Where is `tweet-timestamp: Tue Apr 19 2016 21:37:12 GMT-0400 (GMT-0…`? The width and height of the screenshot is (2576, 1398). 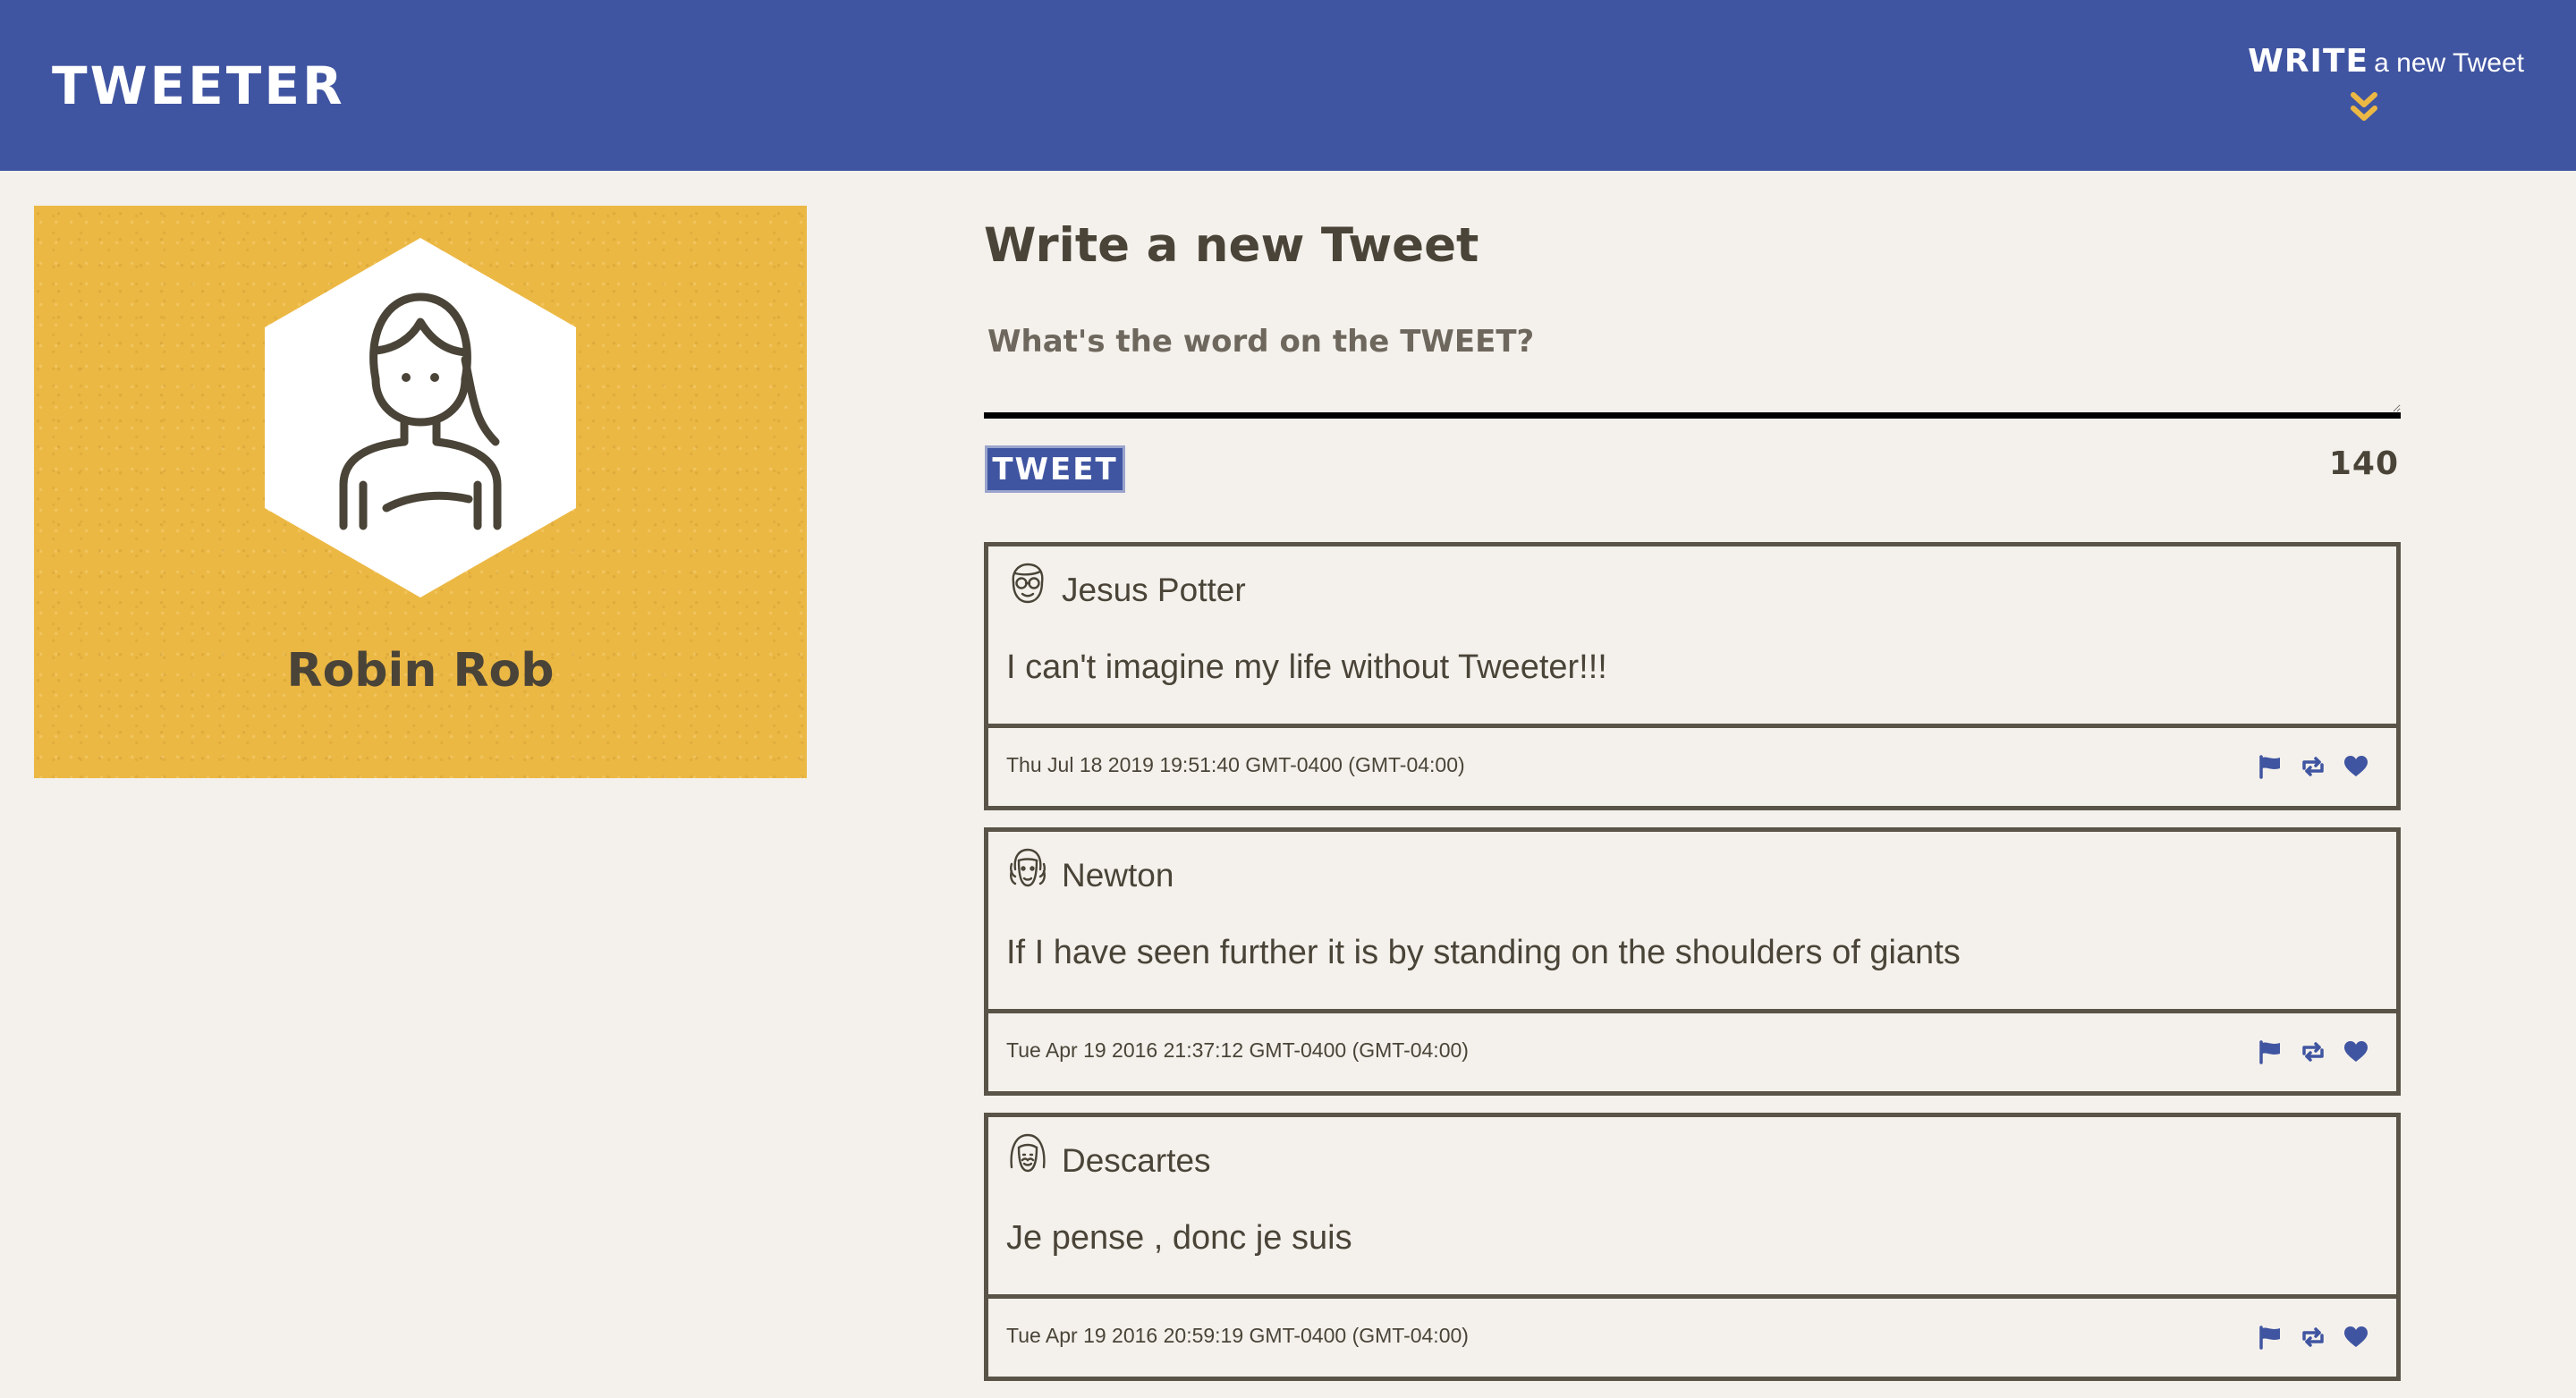
tweet-timestamp: Tue Apr 19 2016 21:37:12 GMT-0400 (GMT-0… is located at coordinates (1237, 1050).